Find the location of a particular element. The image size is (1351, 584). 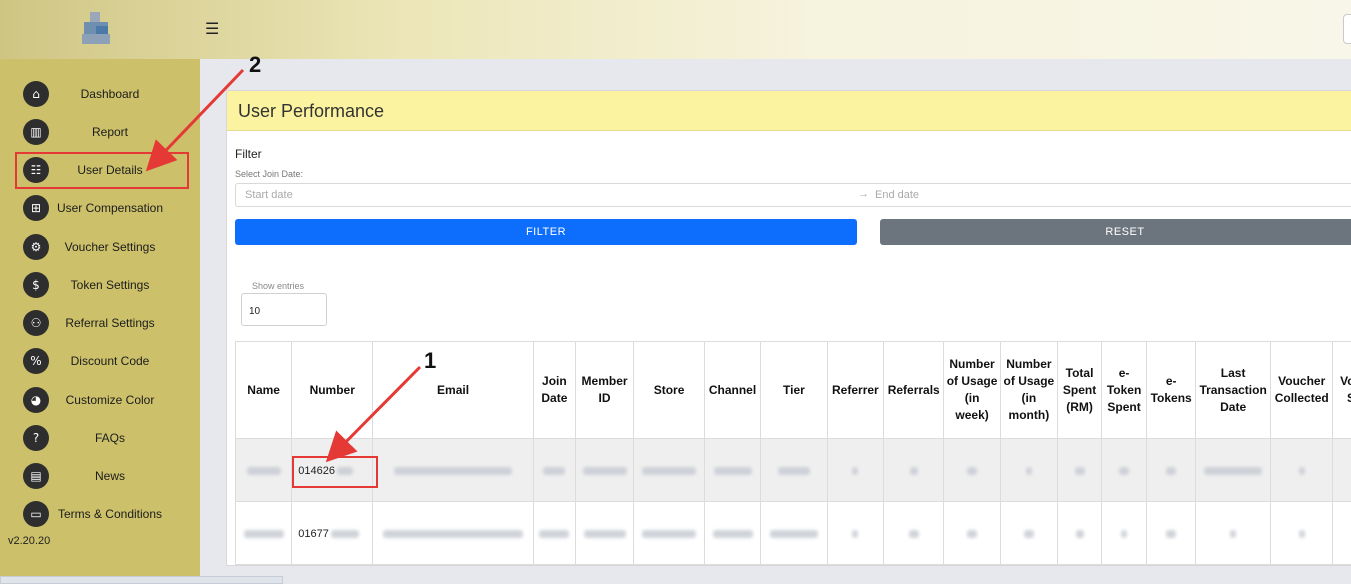

sidebar-item-report: ▥ Report is located at coordinates (100, 132).